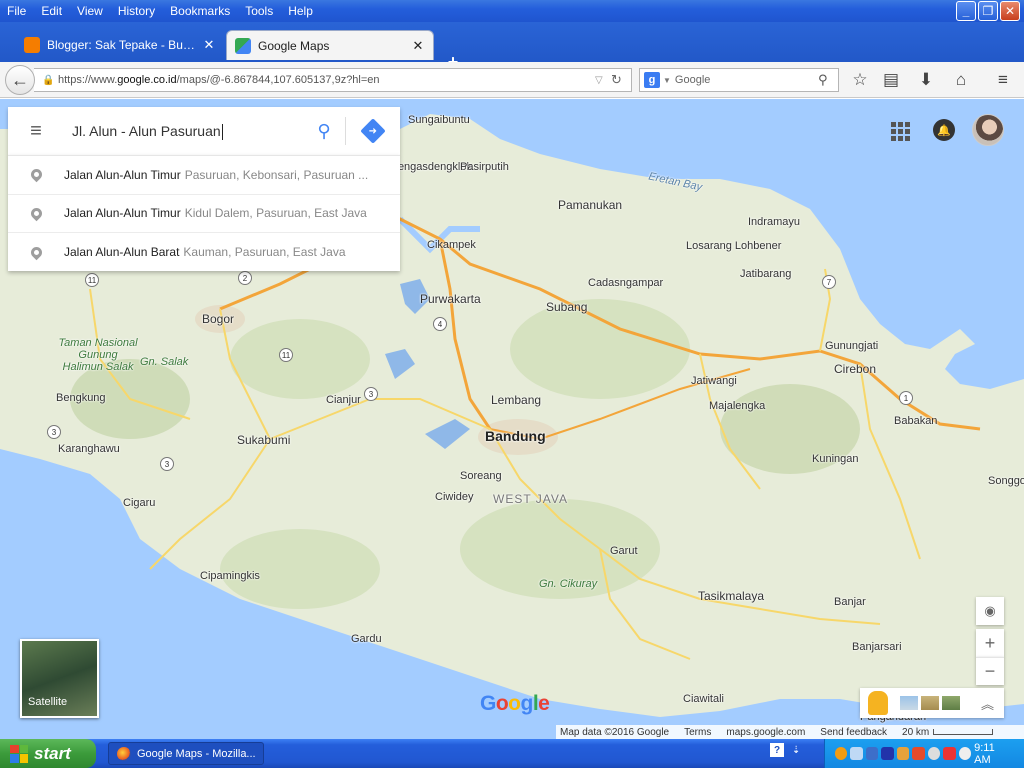 The height and width of the screenshot is (768, 1024). What do you see at coordinates (1006, 481) in the screenshot?
I see `label-songgo: Songgo` at bounding box center [1006, 481].